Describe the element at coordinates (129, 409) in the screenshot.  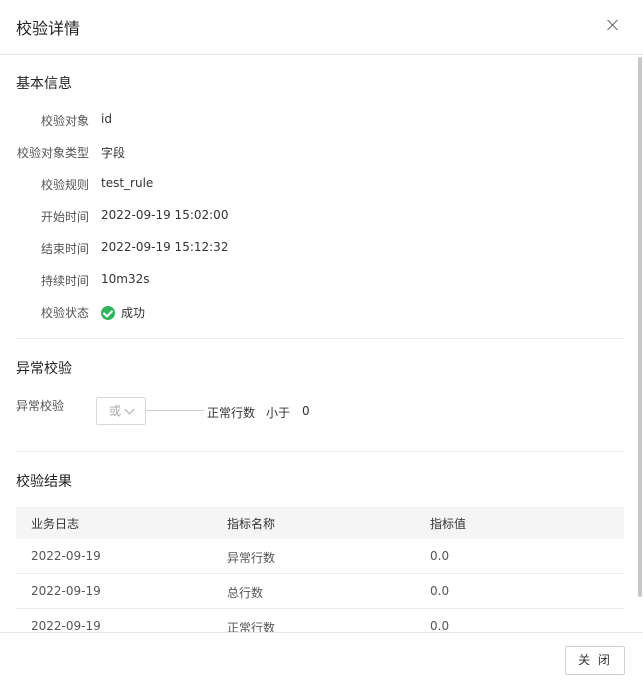
I see `chevron-down-icon` at that location.